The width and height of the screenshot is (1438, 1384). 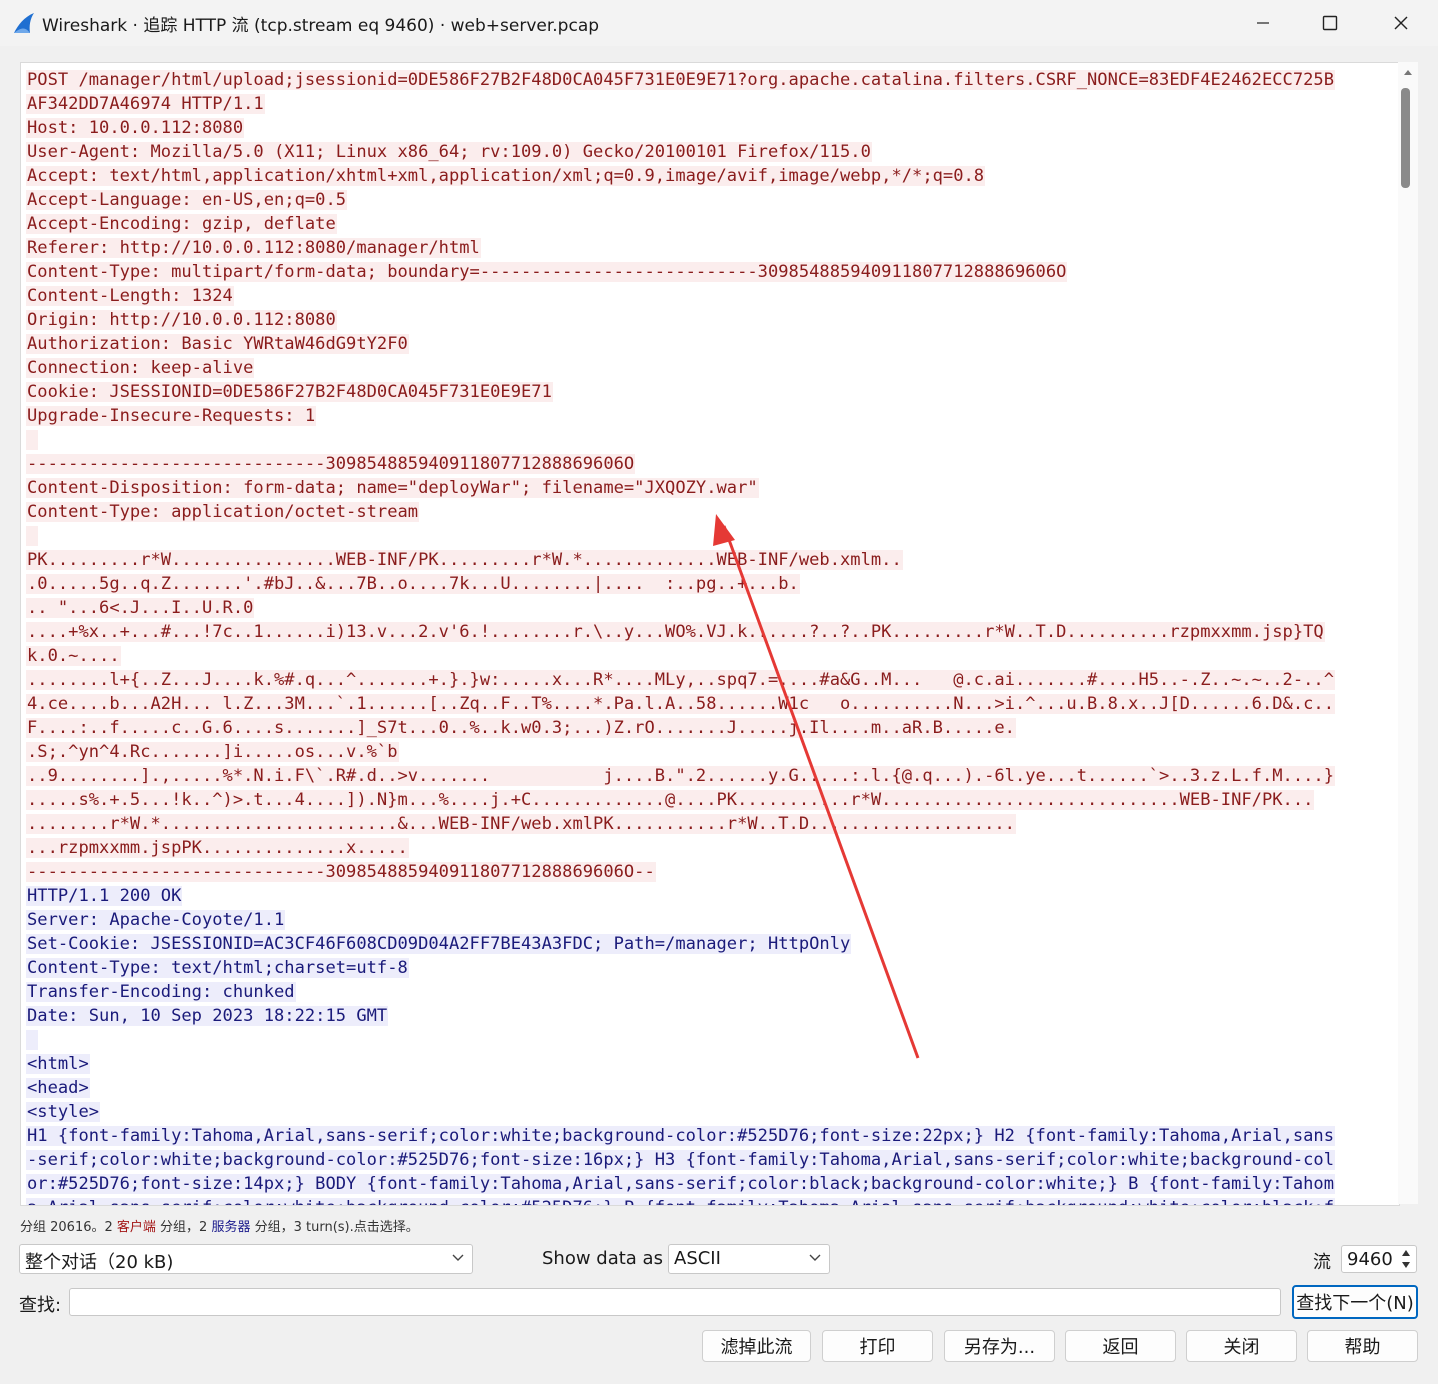 I want to click on vertical-scrollbar, so click(x=1408, y=633).